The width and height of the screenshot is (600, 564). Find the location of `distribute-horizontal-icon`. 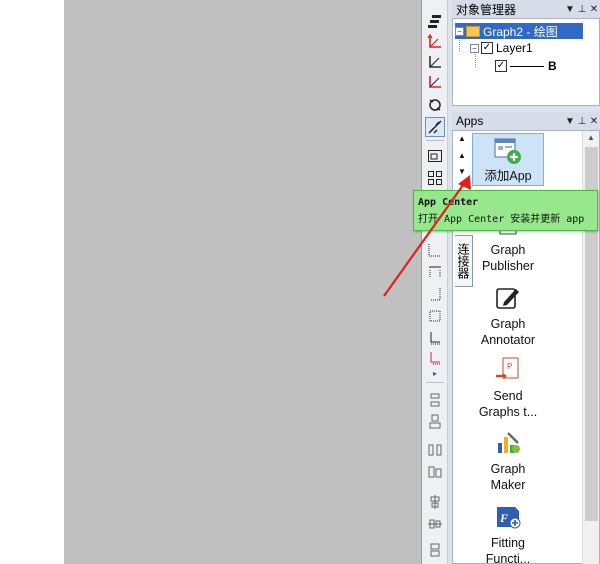

distribute-horizontal-icon is located at coordinates (435, 450).